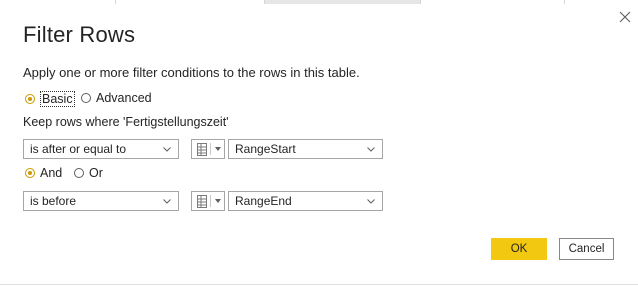  What do you see at coordinates (305, 149) in the screenshot?
I see `condition-1-value-dropdown: RangeStart` at bounding box center [305, 149].